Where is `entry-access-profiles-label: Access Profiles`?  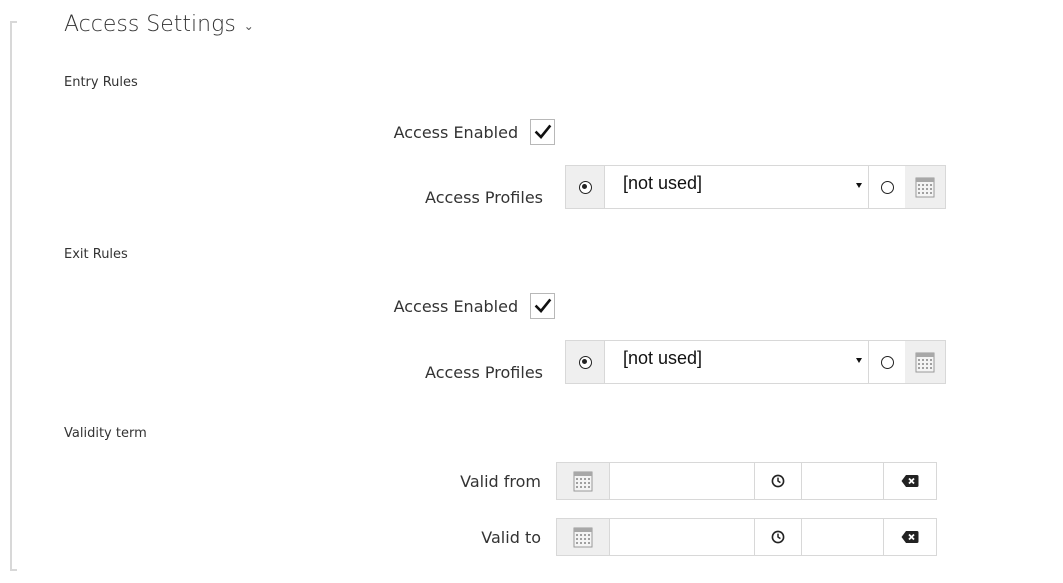 entry-access-profiles-label: Access Profiles is located at coordinates (484, 197).